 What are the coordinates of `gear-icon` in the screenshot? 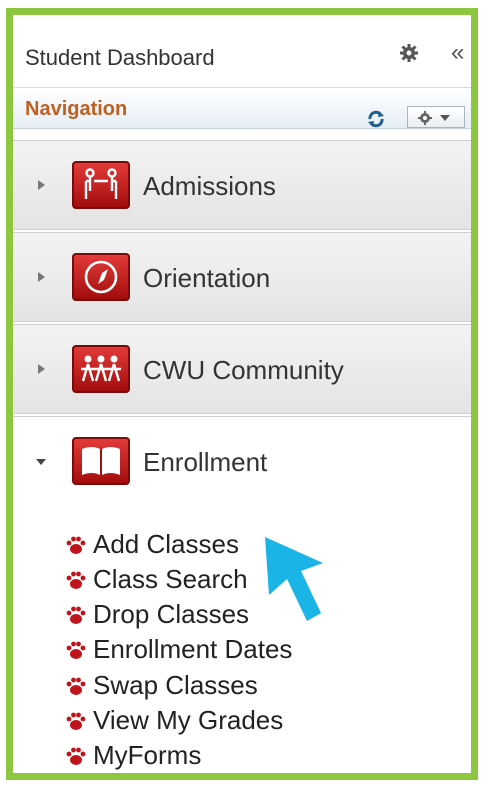 It's located at (409, 53).